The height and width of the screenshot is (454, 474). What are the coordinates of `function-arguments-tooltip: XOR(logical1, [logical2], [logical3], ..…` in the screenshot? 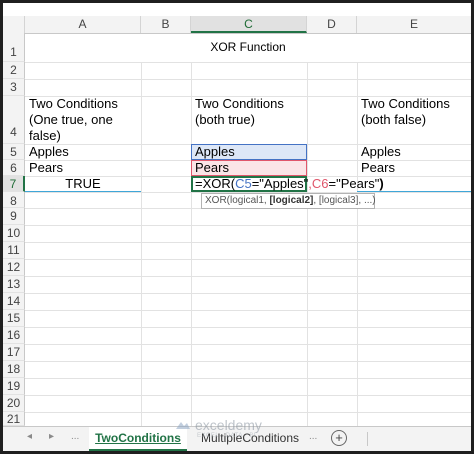 It's located at (288, 201).